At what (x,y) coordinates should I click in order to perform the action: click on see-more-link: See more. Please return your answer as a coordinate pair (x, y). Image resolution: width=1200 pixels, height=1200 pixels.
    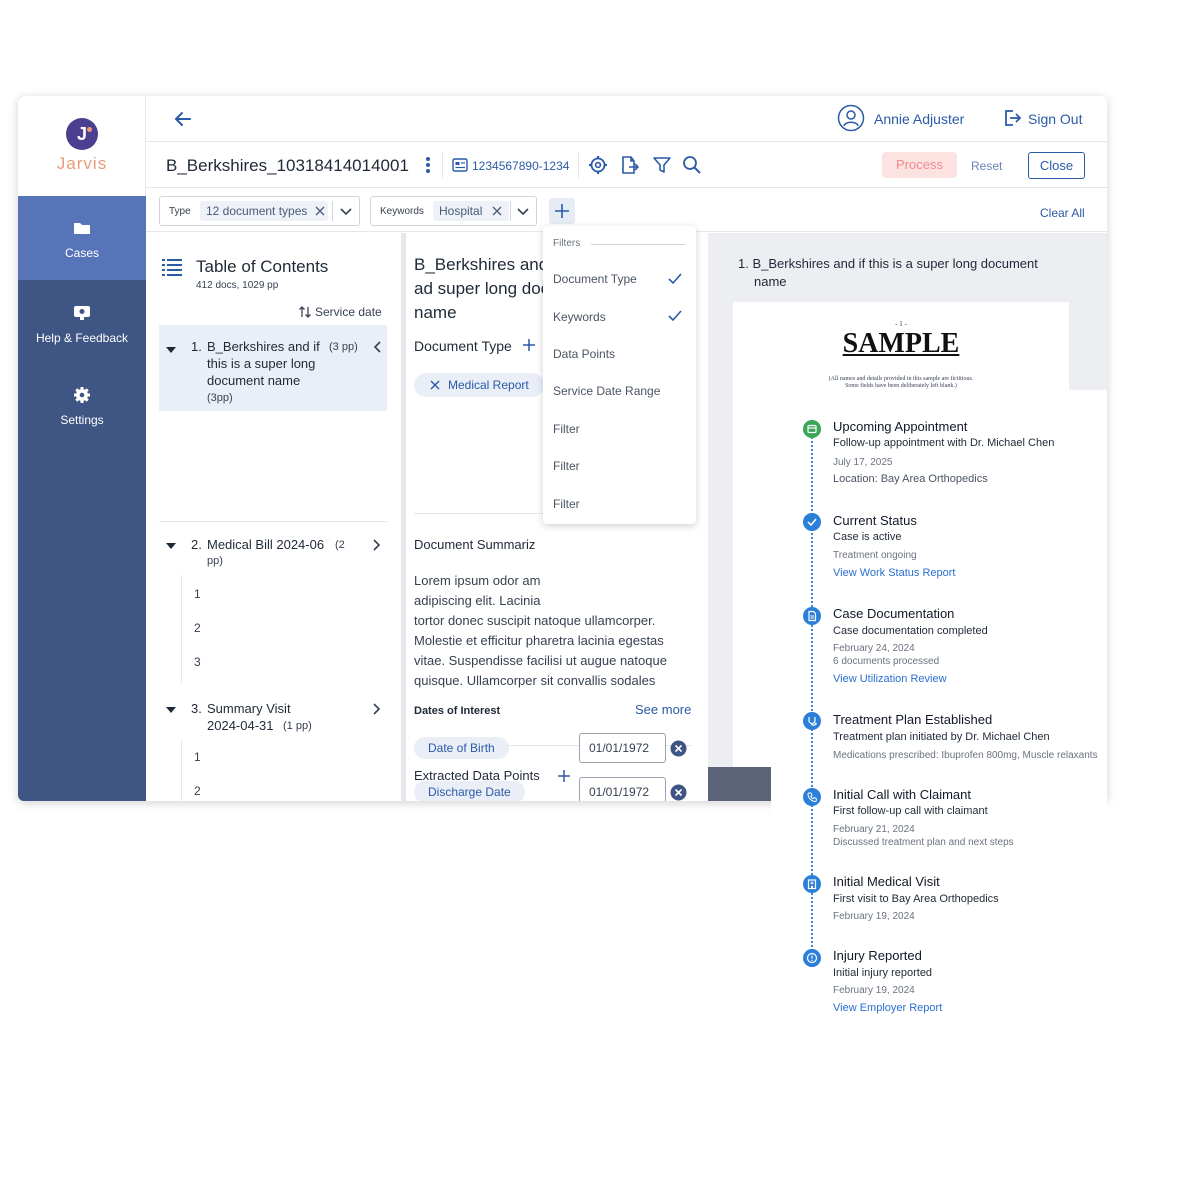
    Looking at the image, I should click on (663, 709).